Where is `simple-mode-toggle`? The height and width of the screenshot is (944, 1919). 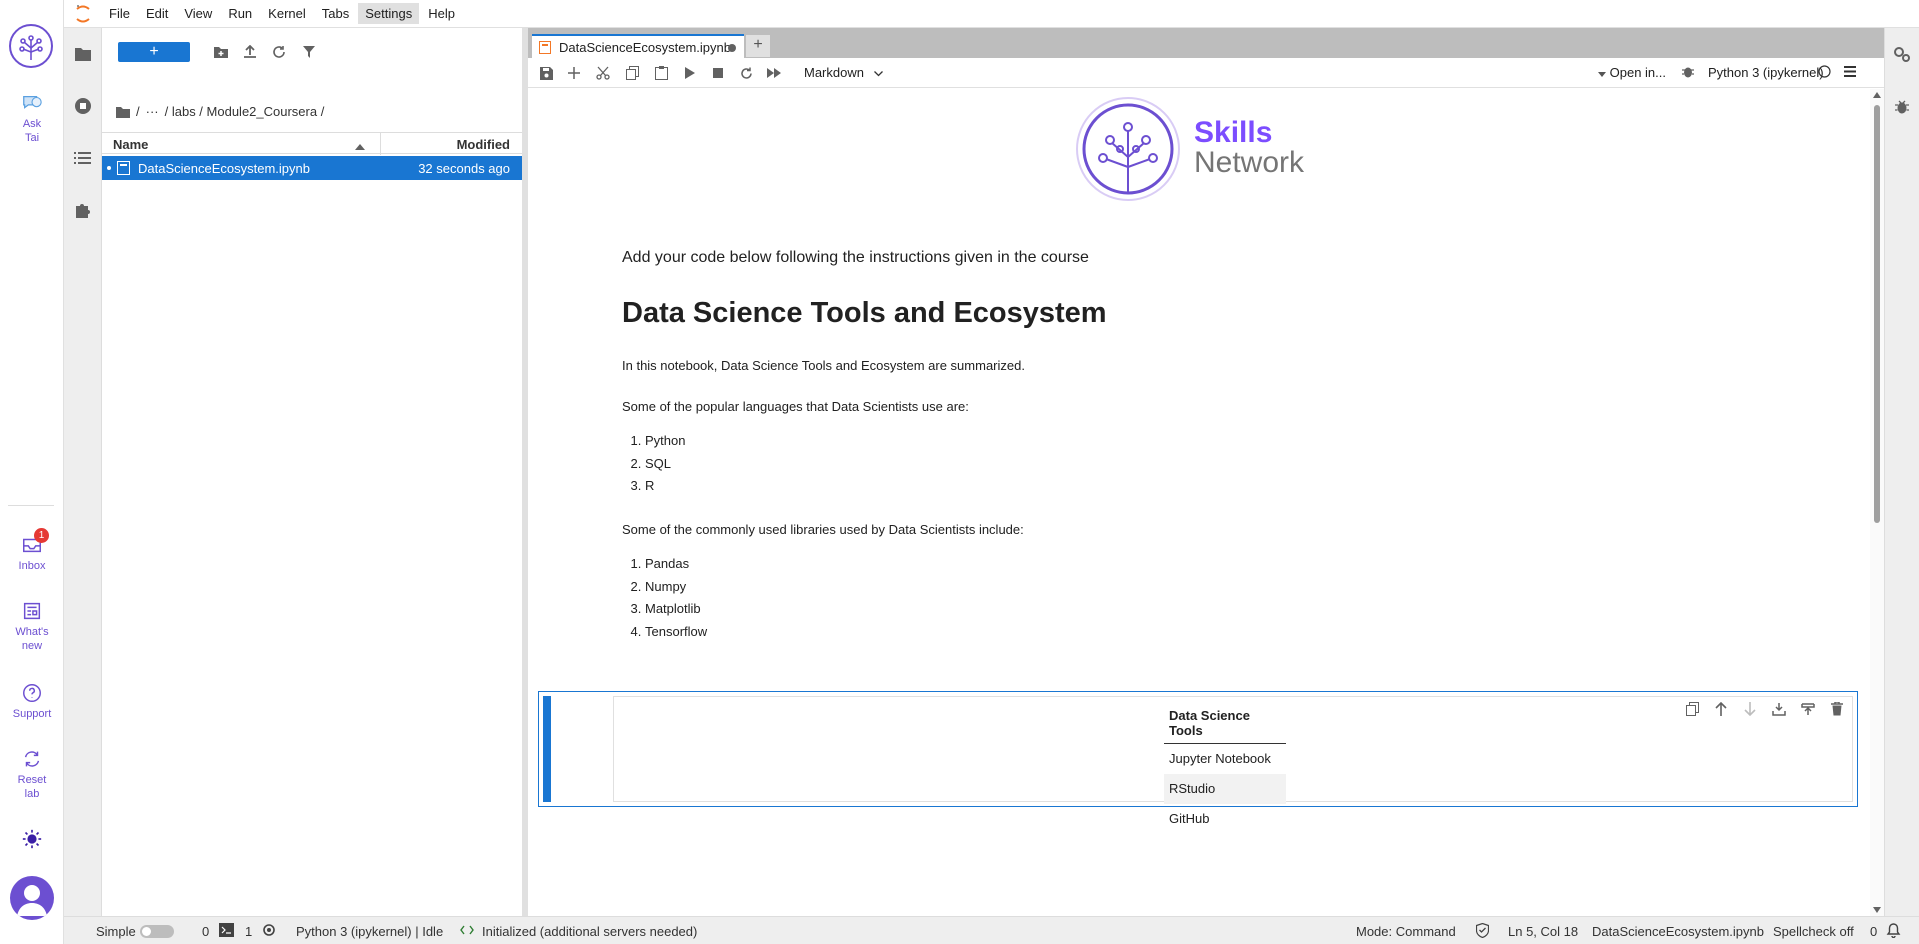
simple-mode-toggle is located at coordinates (157, 931).